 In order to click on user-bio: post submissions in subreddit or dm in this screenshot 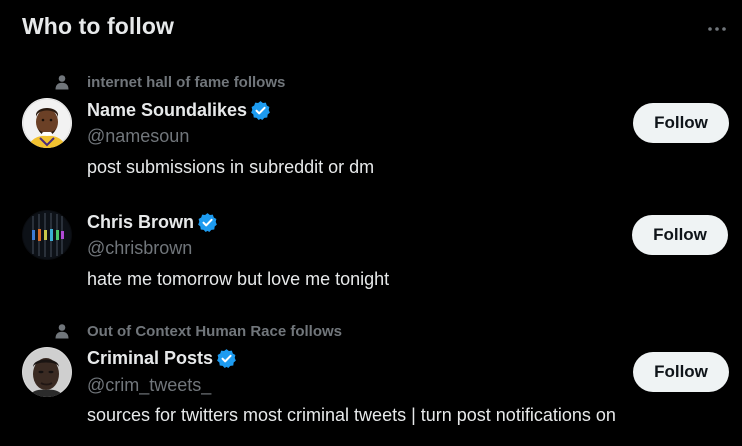, I will do `click(231, 167)`.